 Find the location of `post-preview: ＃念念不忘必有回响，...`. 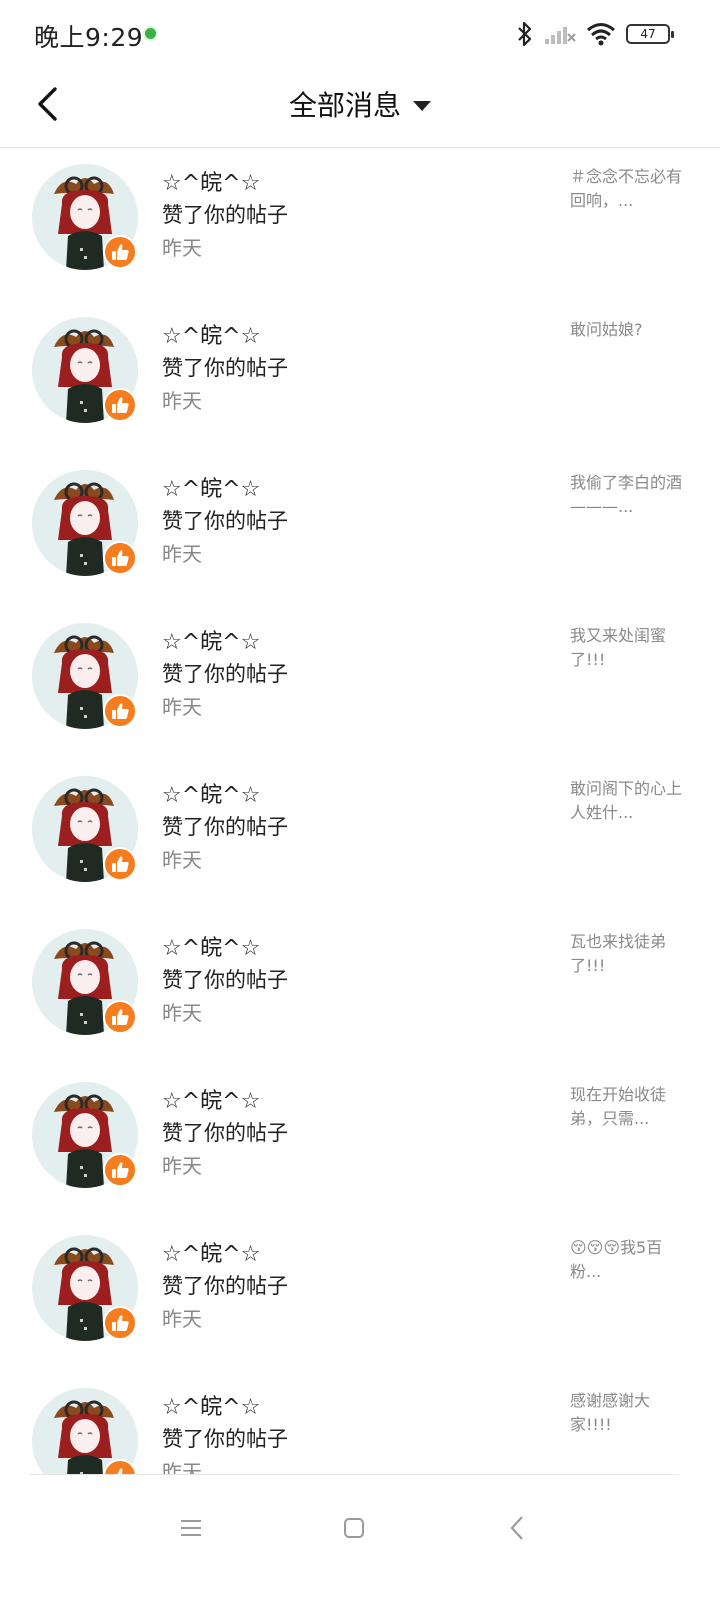

post-preview: ＃念念不忘必有回响，... is located at coordinates (626, 189).